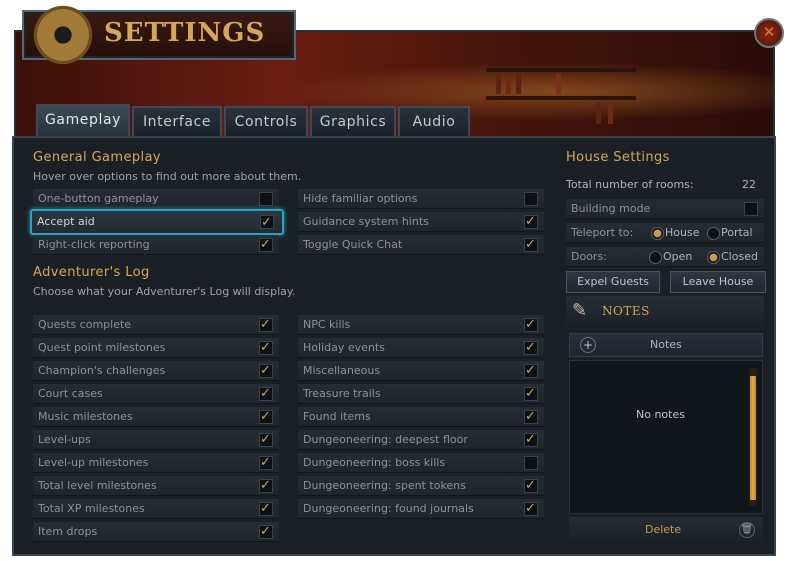  I want to click on option-label: Total level milestones, so click(97, 485).